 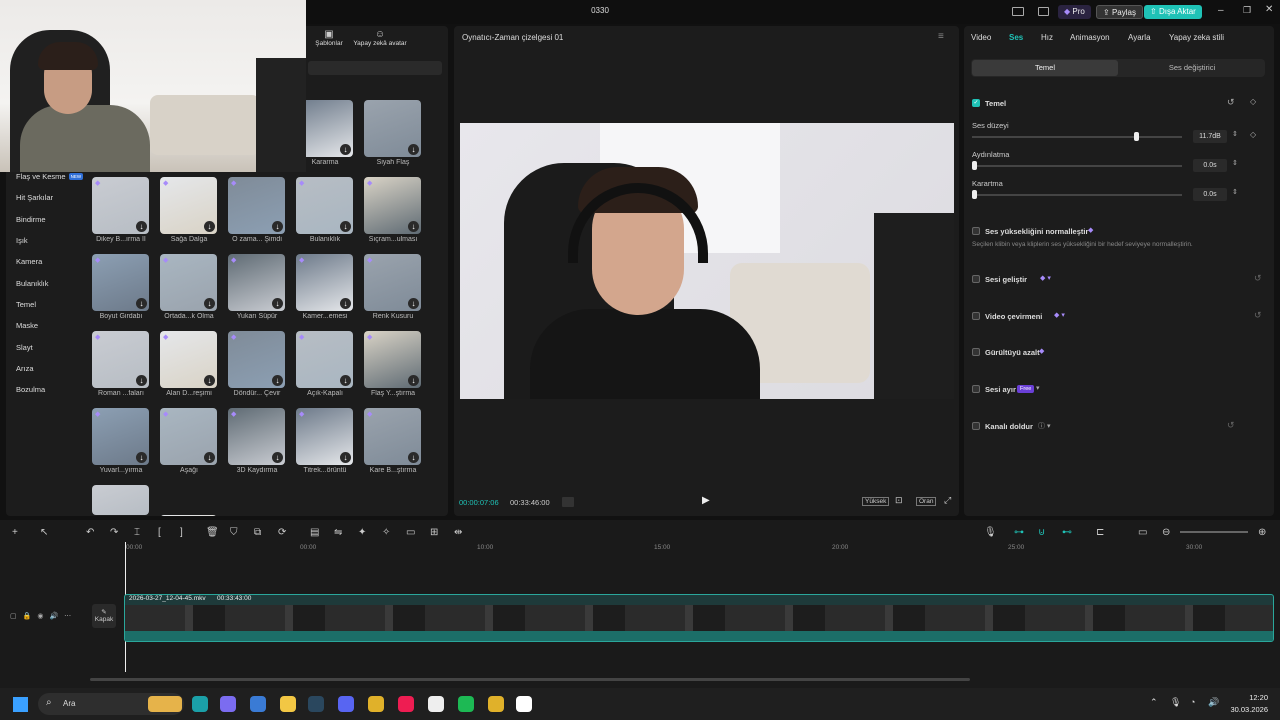 I want to click on edge-icon, so click(x=200, y=704).